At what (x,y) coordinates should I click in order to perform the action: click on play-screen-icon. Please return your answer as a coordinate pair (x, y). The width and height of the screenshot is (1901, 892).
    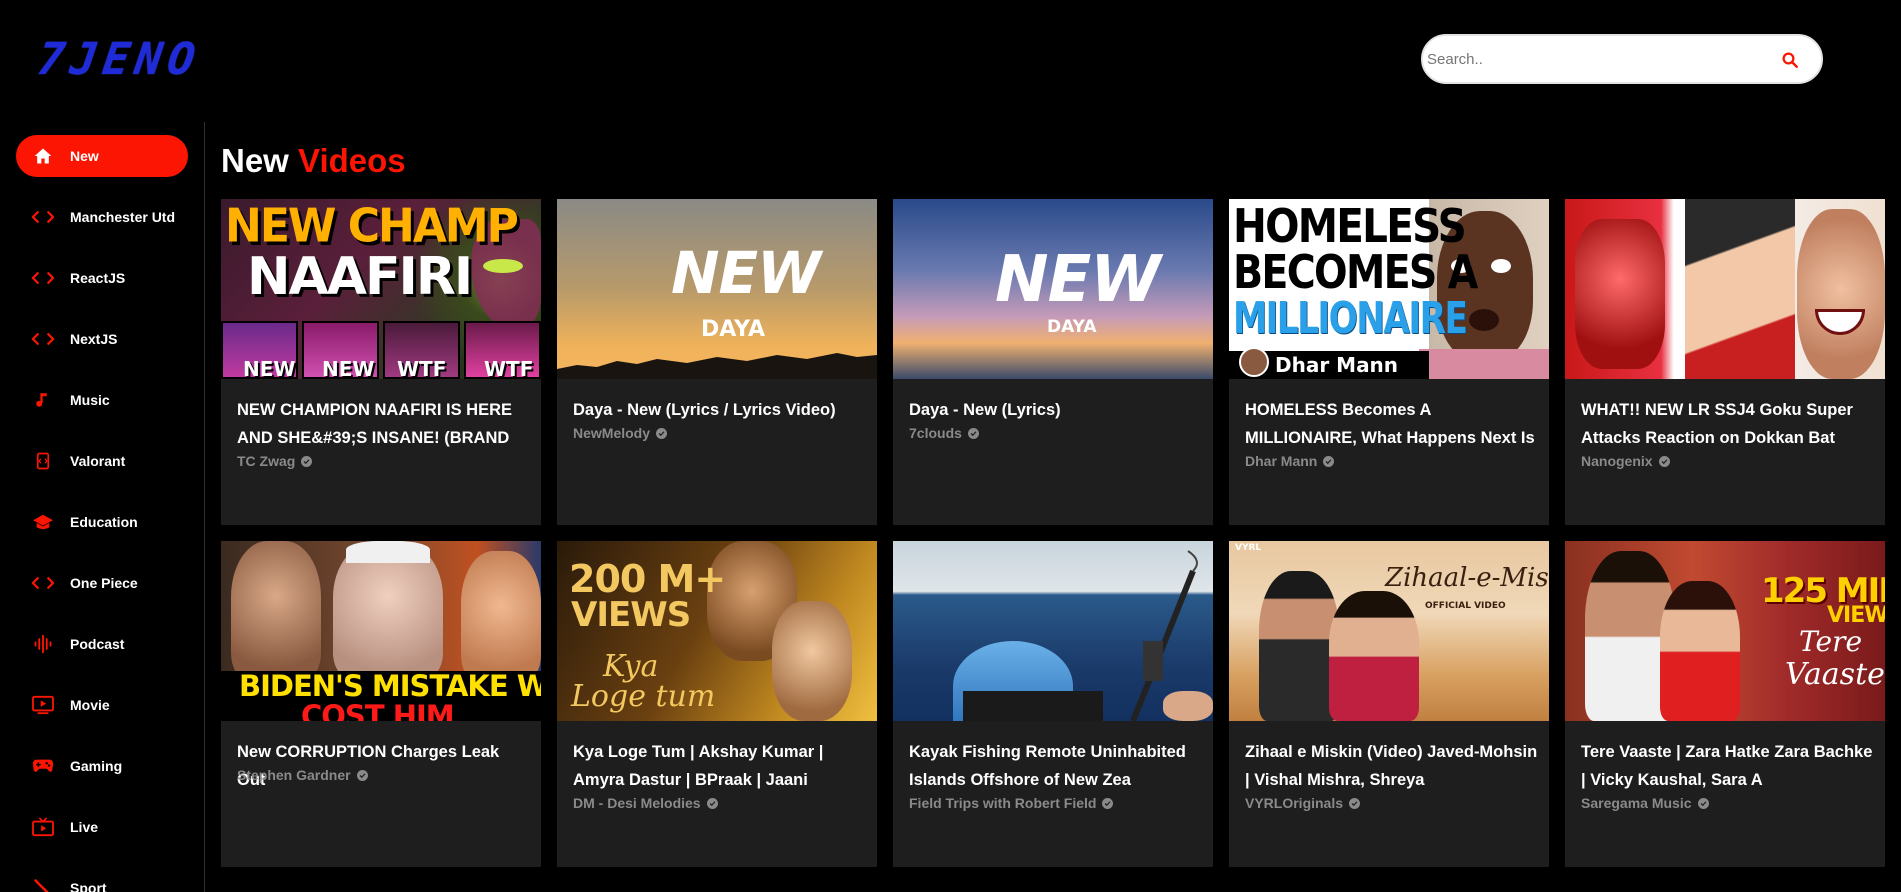
    Looking at the image, I should click on (43, 705).